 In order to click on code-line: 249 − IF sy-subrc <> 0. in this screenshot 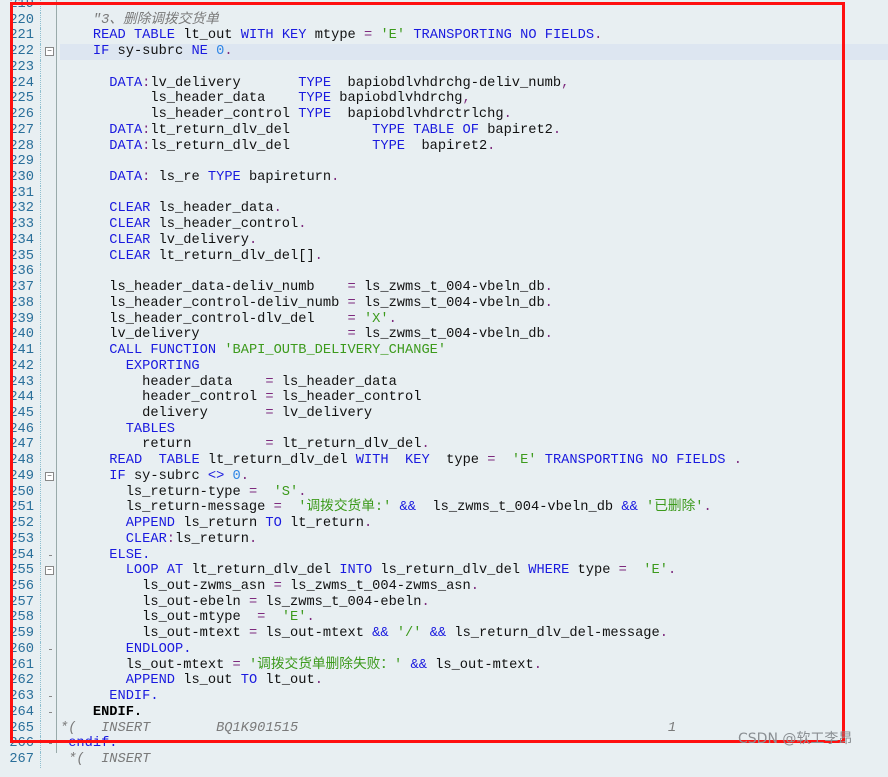, I will do `click(444, 476)`.